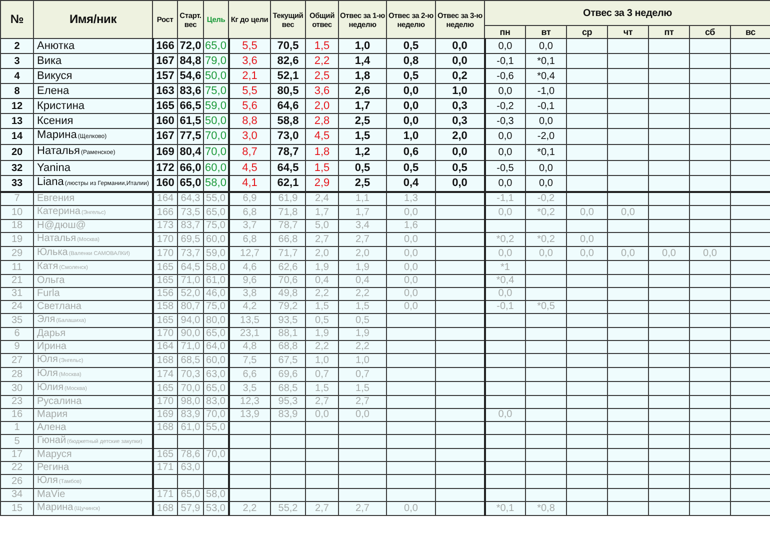 The height and width of the screenshot is (548, 770). Describe the element at coordinates (288, 225) in the screenshot. I see `table-cell: 78,7` at that location.